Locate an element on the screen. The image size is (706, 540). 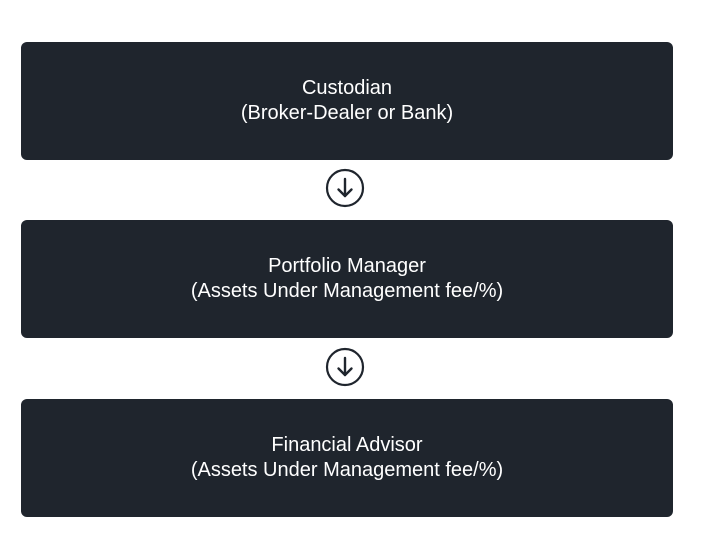
custodian-title: Custodian is located at coordinates (347, 88).